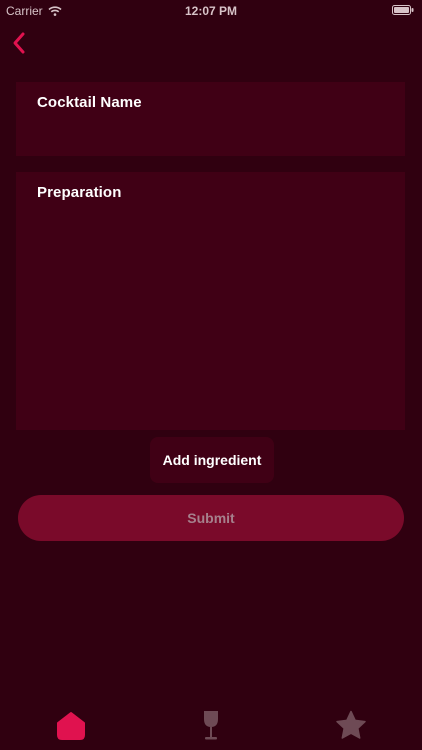 This screenshot has width=422, height=750. Describe the element at coordinates (79, 192) in the screenshot. I see `preparation-label: Preparation` at that location.